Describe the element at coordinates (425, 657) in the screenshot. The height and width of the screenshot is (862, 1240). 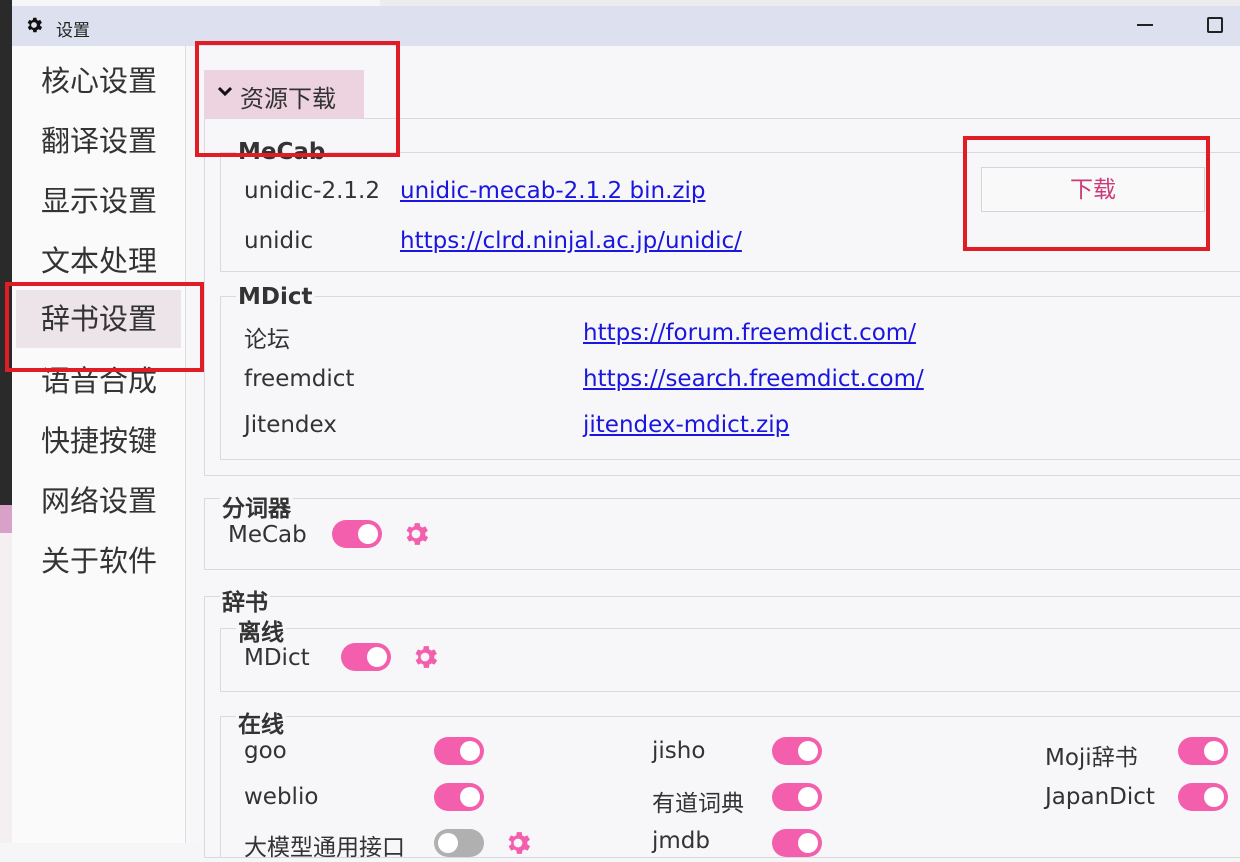
I see `mdict-settings-gear-icon` at that location.